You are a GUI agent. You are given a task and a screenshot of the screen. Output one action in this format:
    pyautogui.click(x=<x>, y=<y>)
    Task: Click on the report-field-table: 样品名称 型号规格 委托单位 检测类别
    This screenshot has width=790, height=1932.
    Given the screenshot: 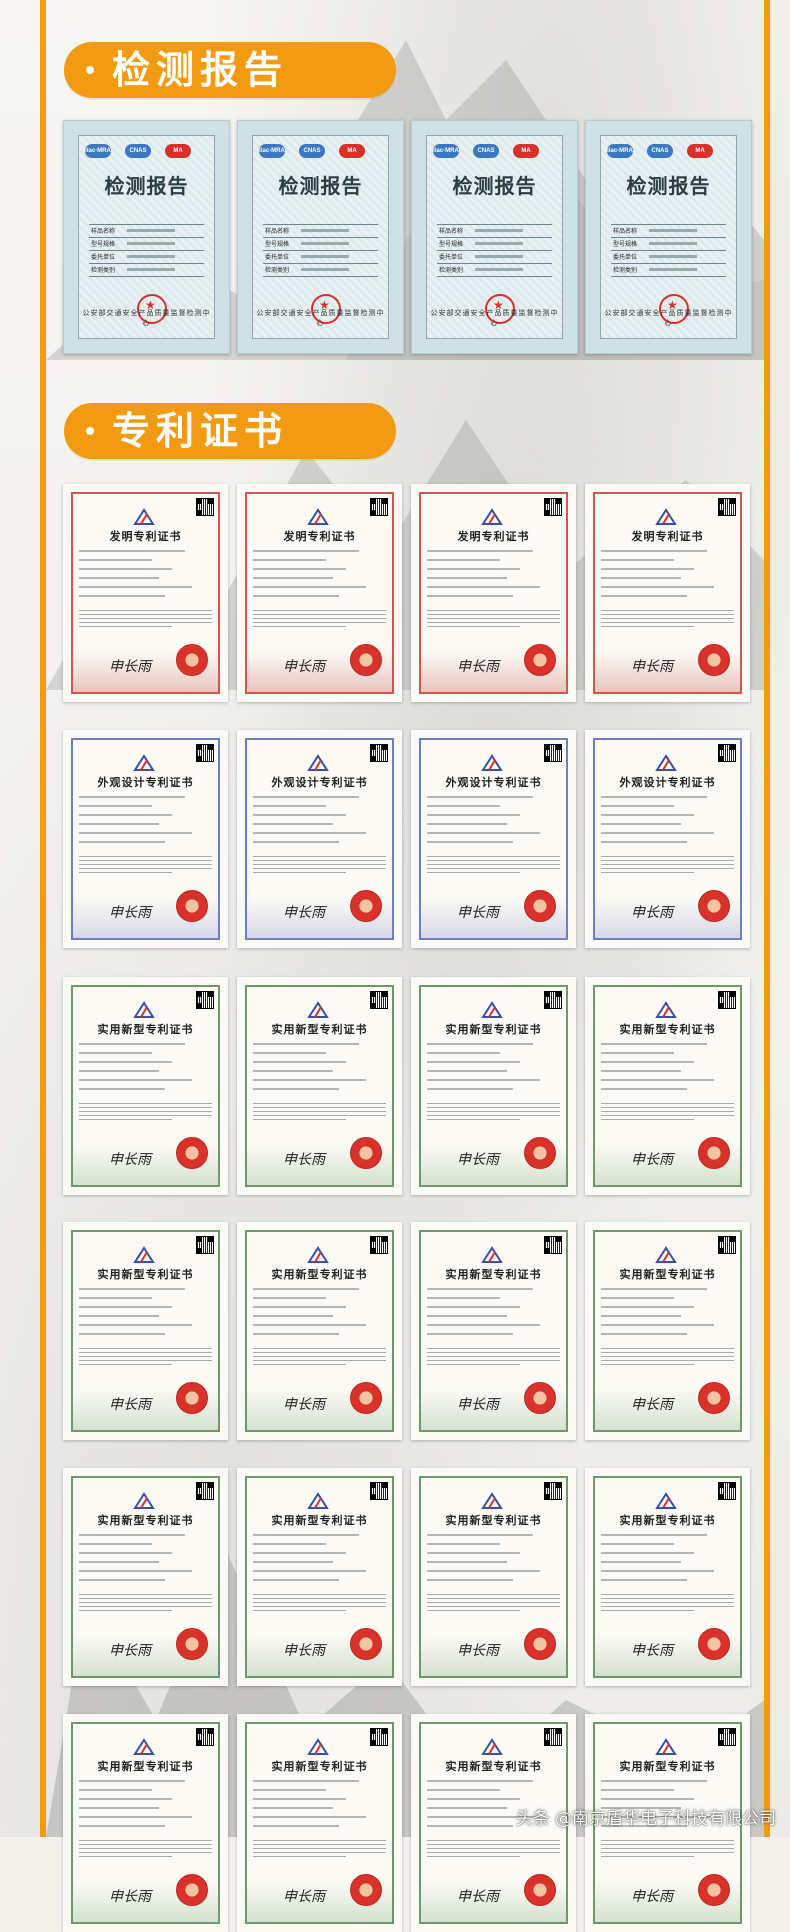 What is the action you would take?
    pyautogui.click(x=146, y=250)
    